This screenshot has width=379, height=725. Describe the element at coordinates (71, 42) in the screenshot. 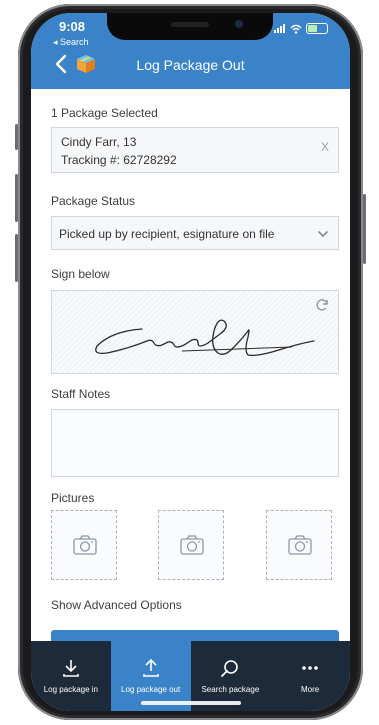

I see `back-to-search-link: ◂ Search` at that location.